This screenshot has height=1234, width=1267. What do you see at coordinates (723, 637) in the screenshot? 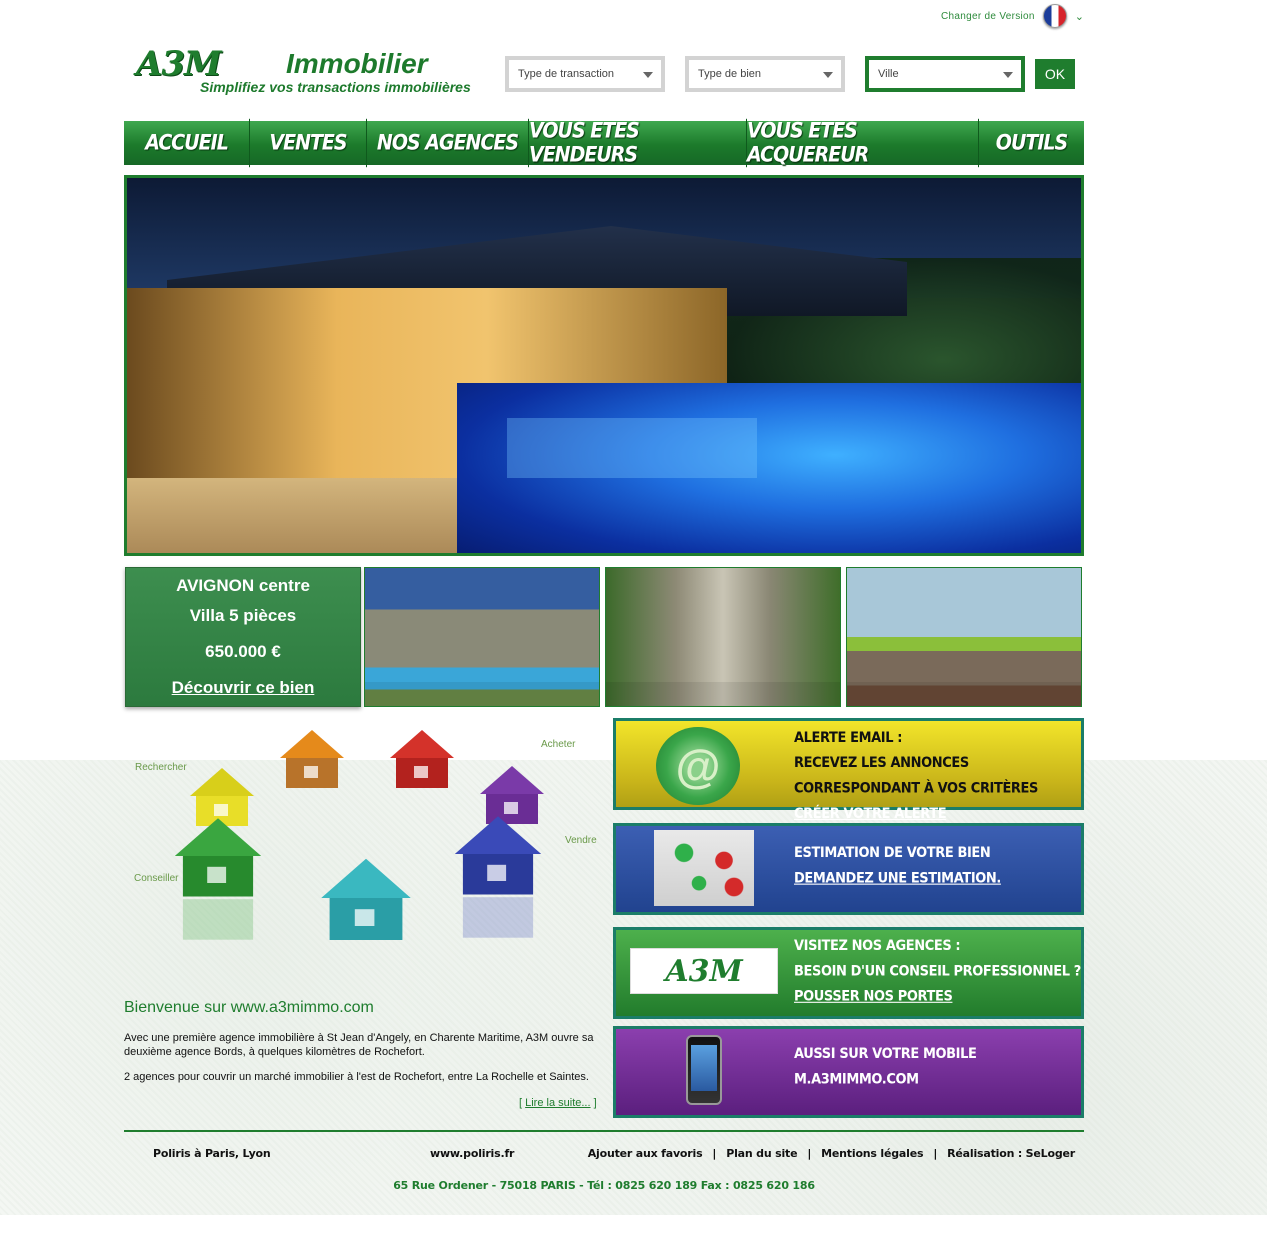
I see `property-thumbnail-stone-house` at bounding box center [723, 637].